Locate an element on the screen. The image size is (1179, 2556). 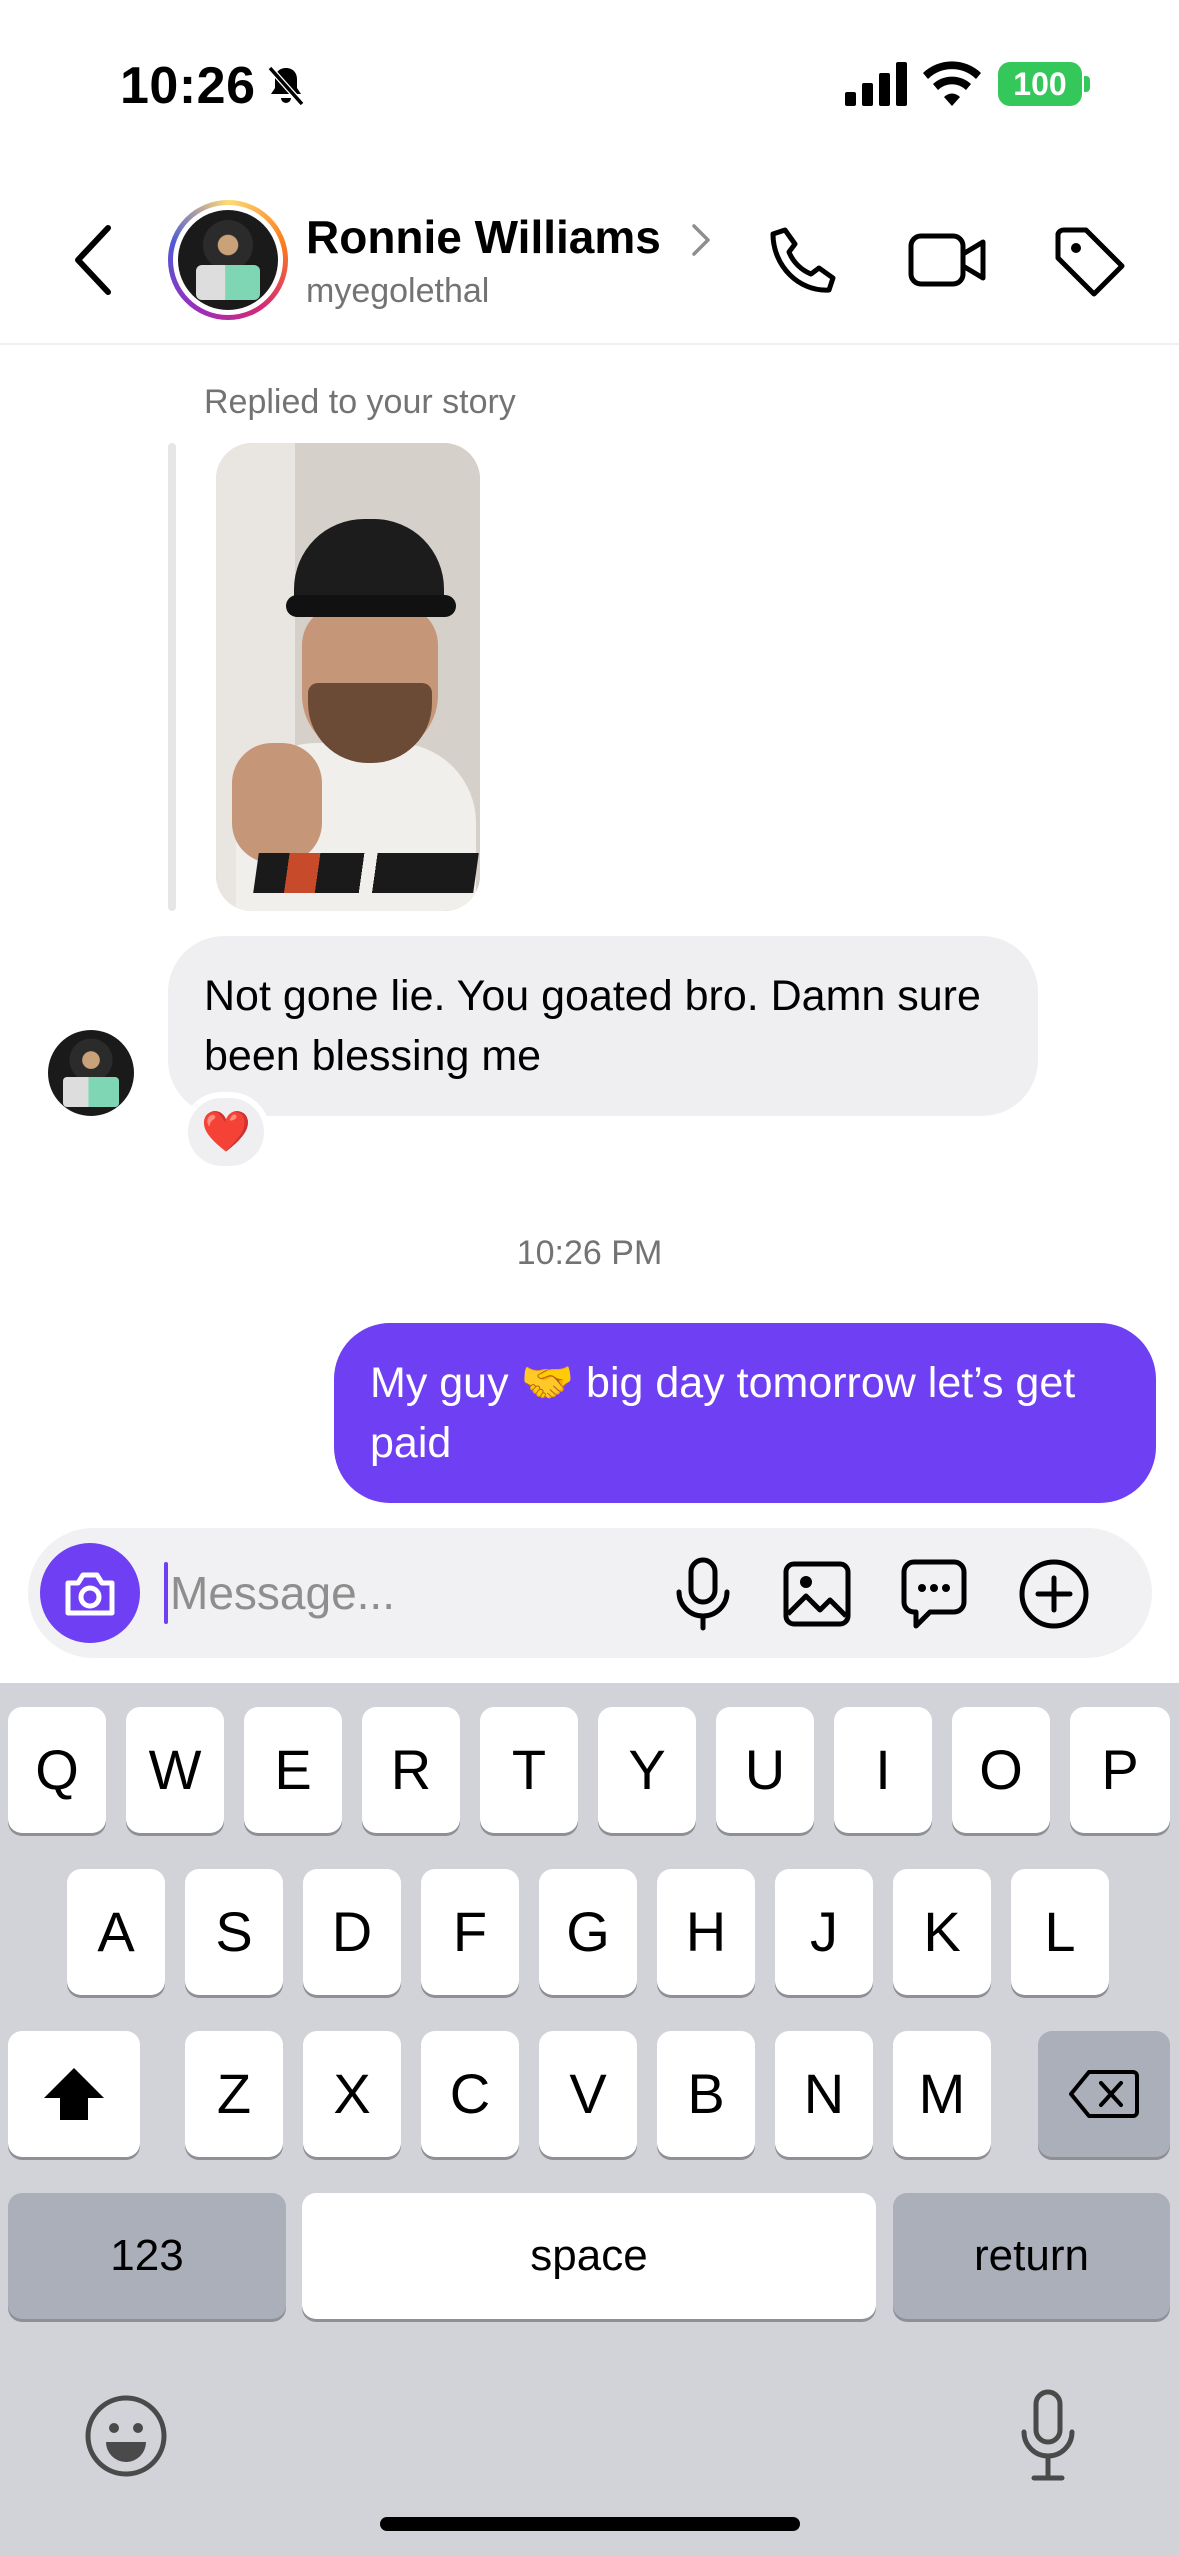
chat-header: Ronnie Williams myegolethal is located at coordinates (589, 262).